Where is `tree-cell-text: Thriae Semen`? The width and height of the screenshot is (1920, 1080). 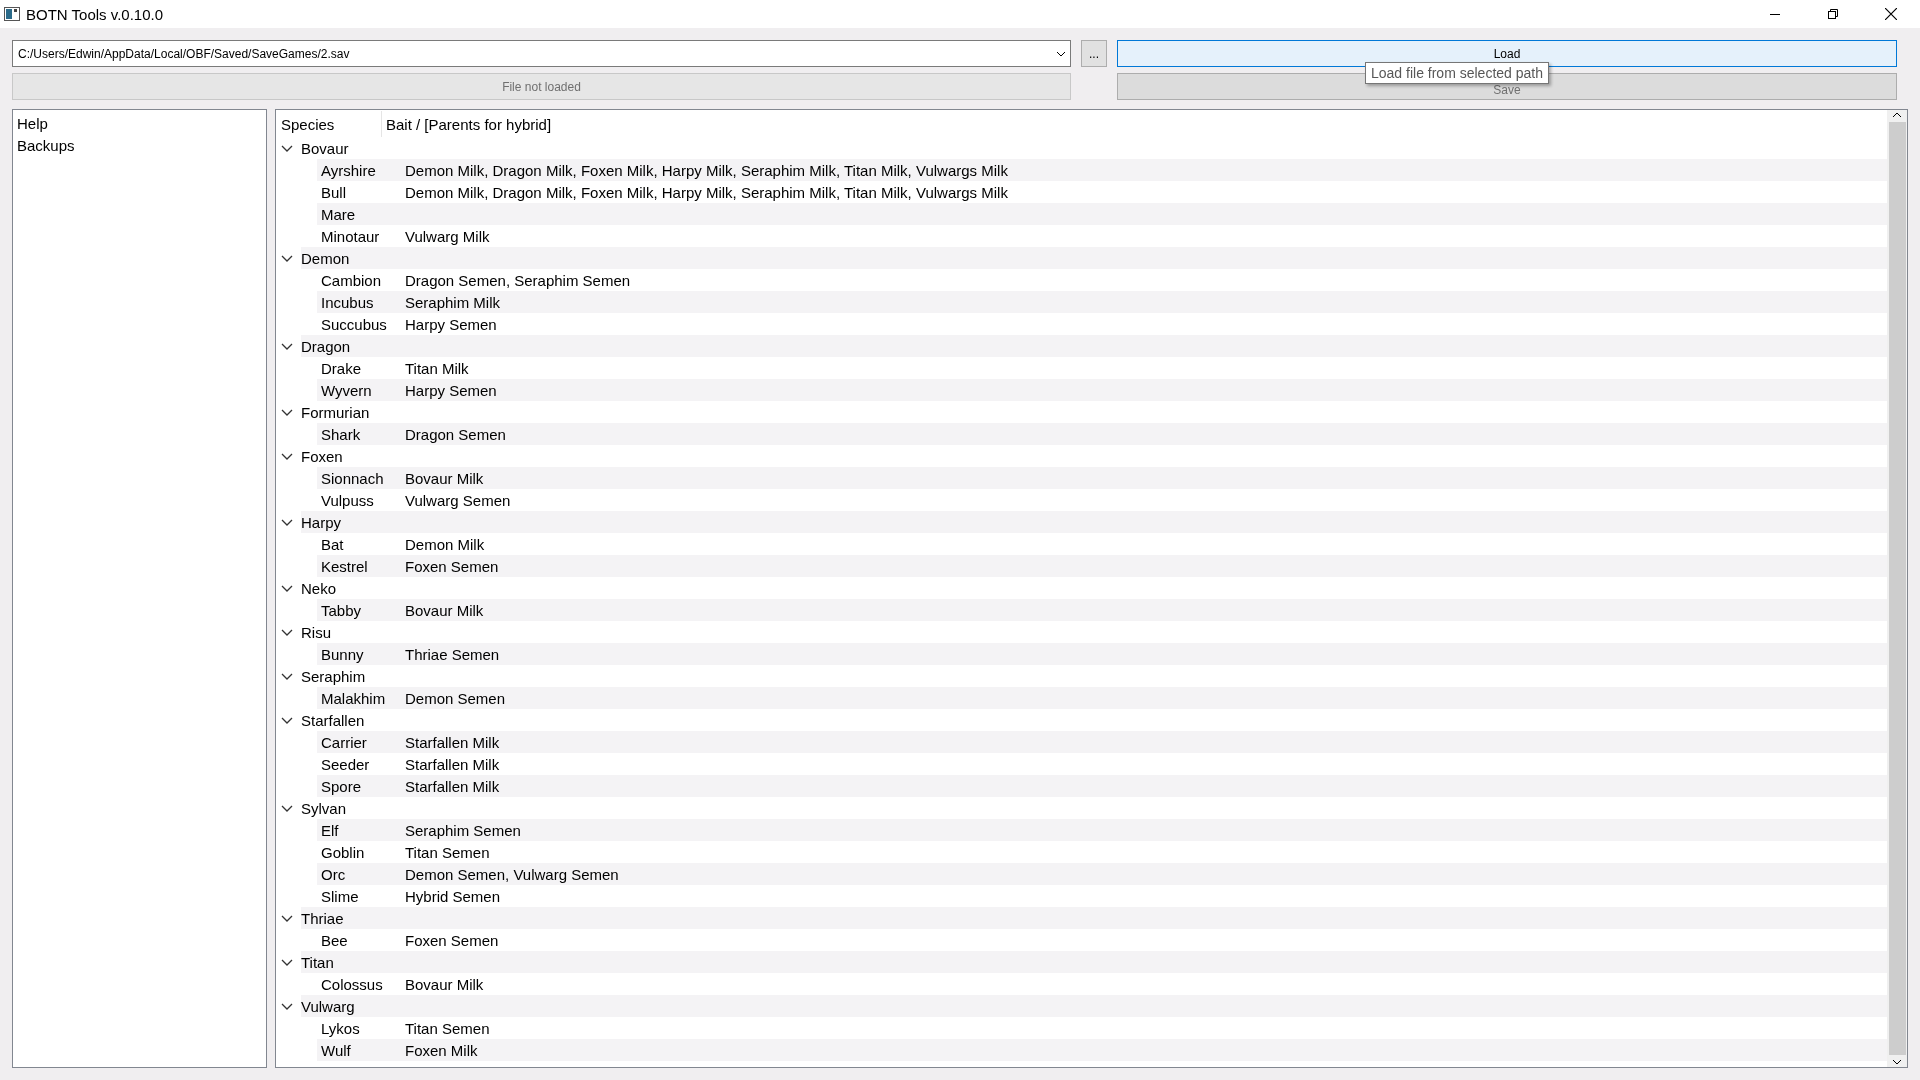 tree-cell-text: Thriae Semen is located at coordinates (452, 654).